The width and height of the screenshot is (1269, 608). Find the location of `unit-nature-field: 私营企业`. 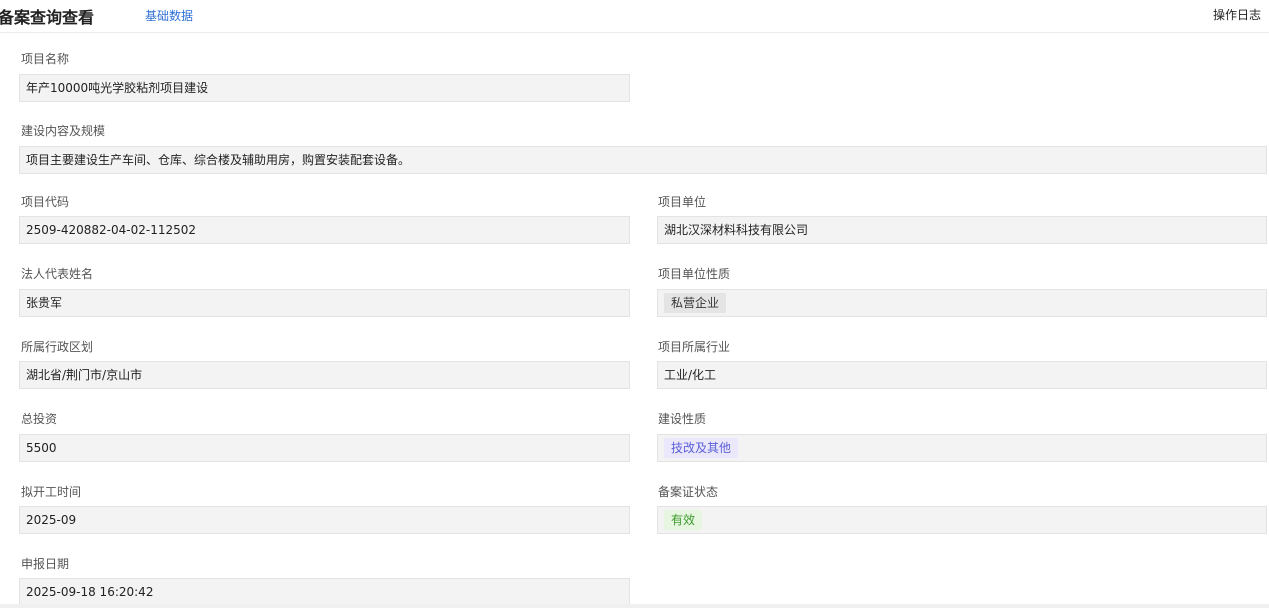

unit-nature-field: 私营企业 is located at coordinates (962, 303).